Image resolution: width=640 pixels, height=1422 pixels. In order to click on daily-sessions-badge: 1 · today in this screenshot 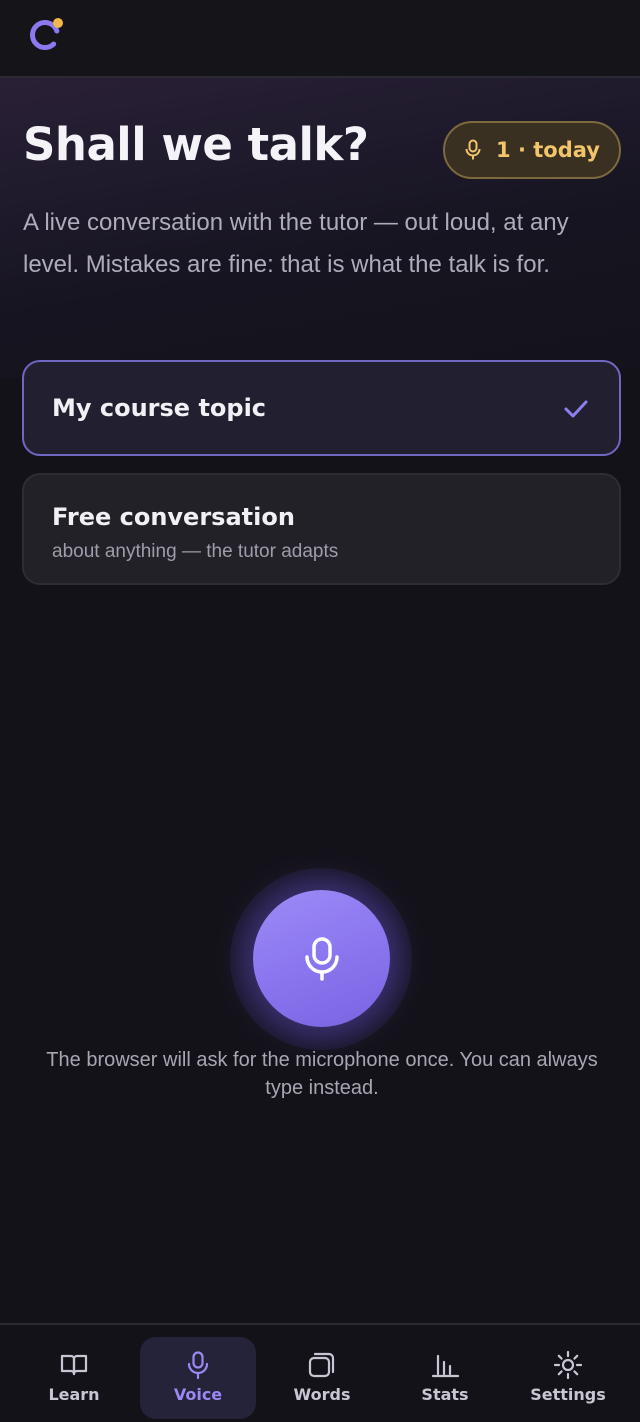, I will do `click(532, 150)`.